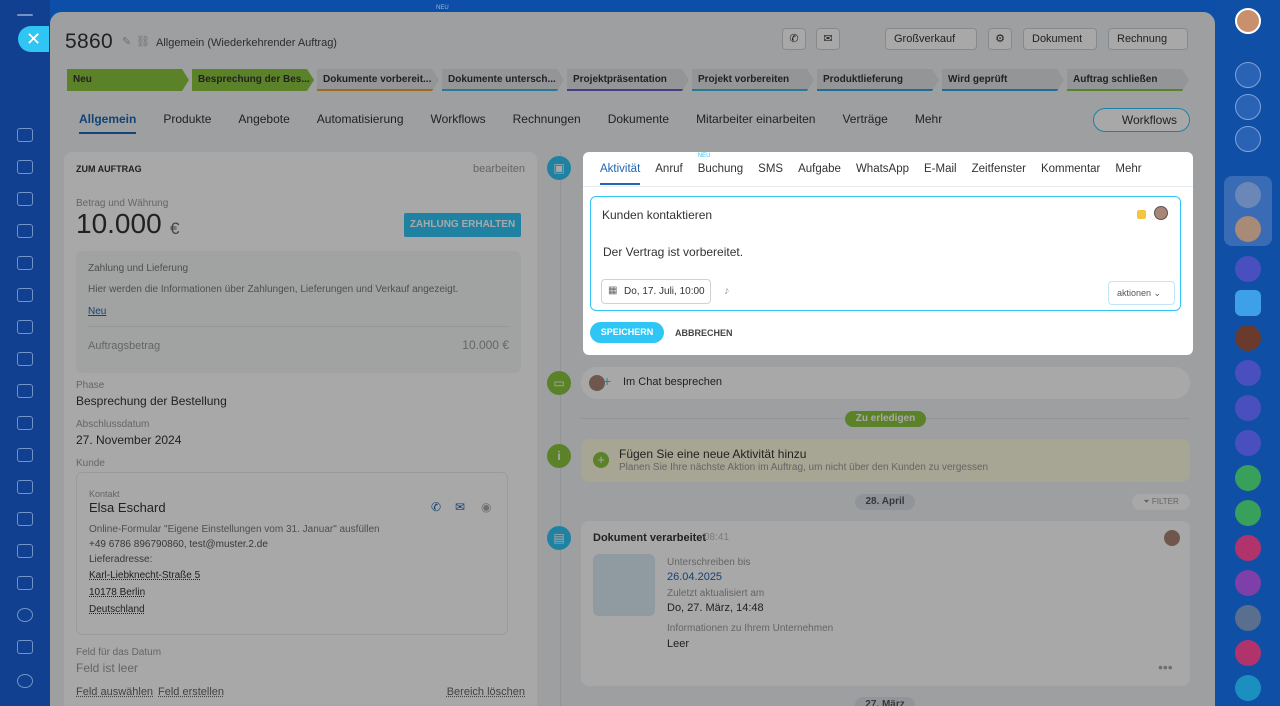 Image resolution: width=1280 pixels, height=706 pixels. What do you see at coordinates (499, 169) in the screenshot?
I see `edit-link: bearbeiten` at bounding box center [499, 169].